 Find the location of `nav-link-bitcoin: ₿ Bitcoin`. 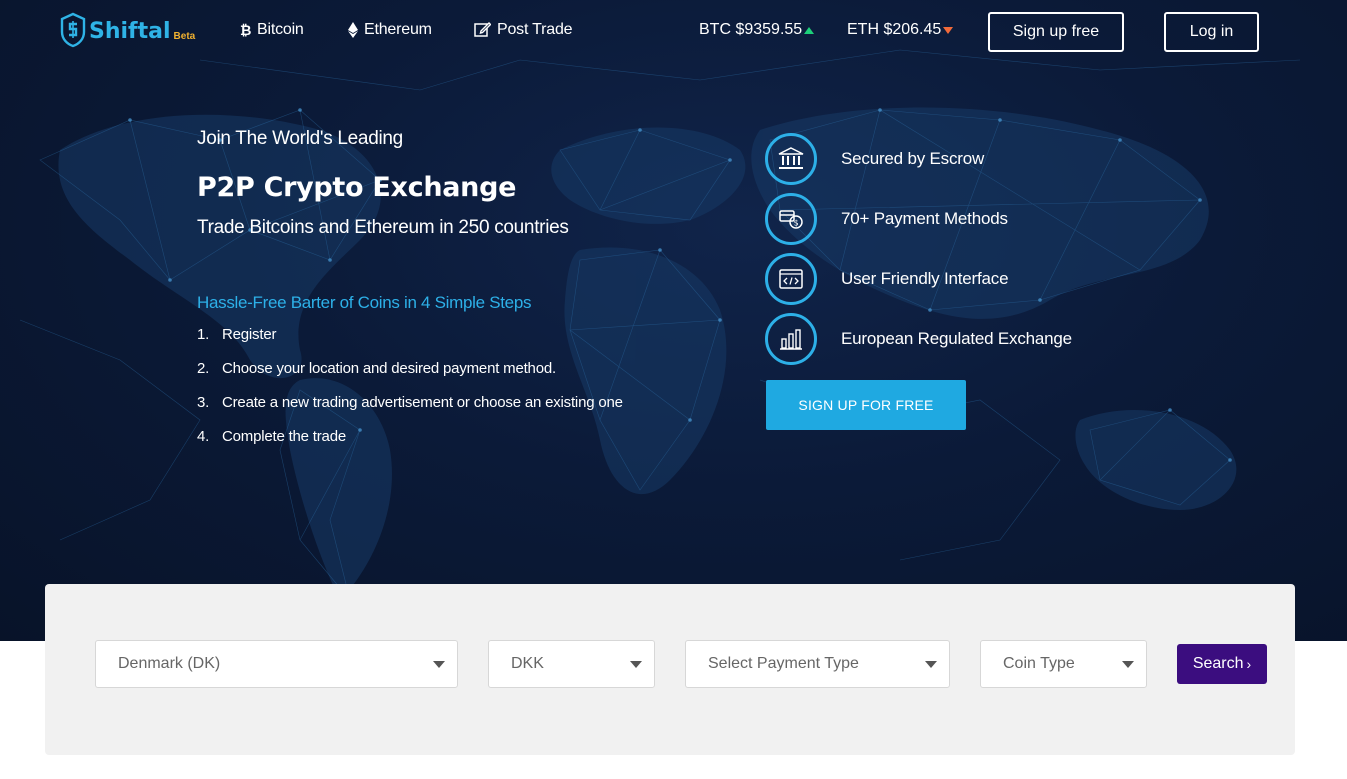

nav-link-bitcoin: ₿ Bitcoin is located at coordinates (272, 30).